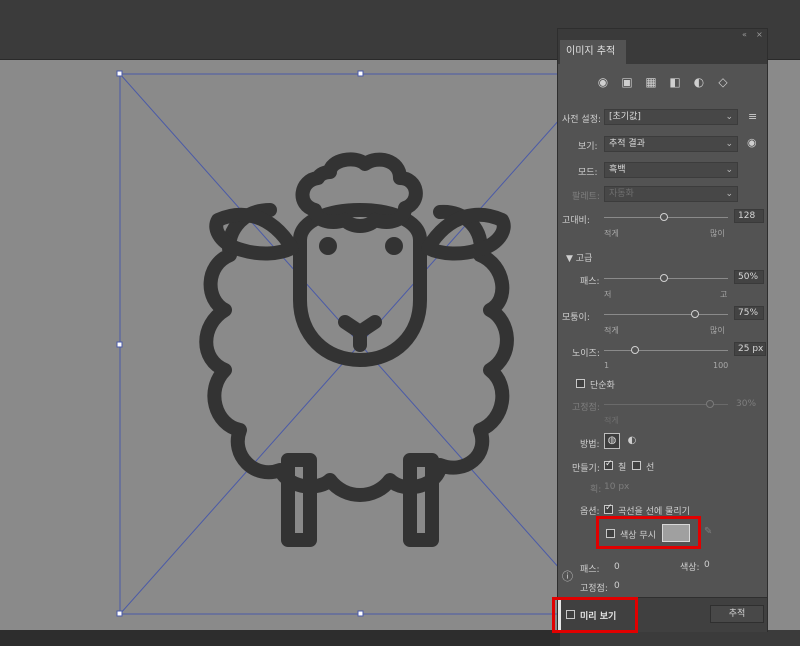 The height and width of the screenshot is (646, 800). What do you see at coordinates (671, 117) in the screenshot?
I see `preset-dropdown: [초기값] ⌄` at bounding box center [671, 117].